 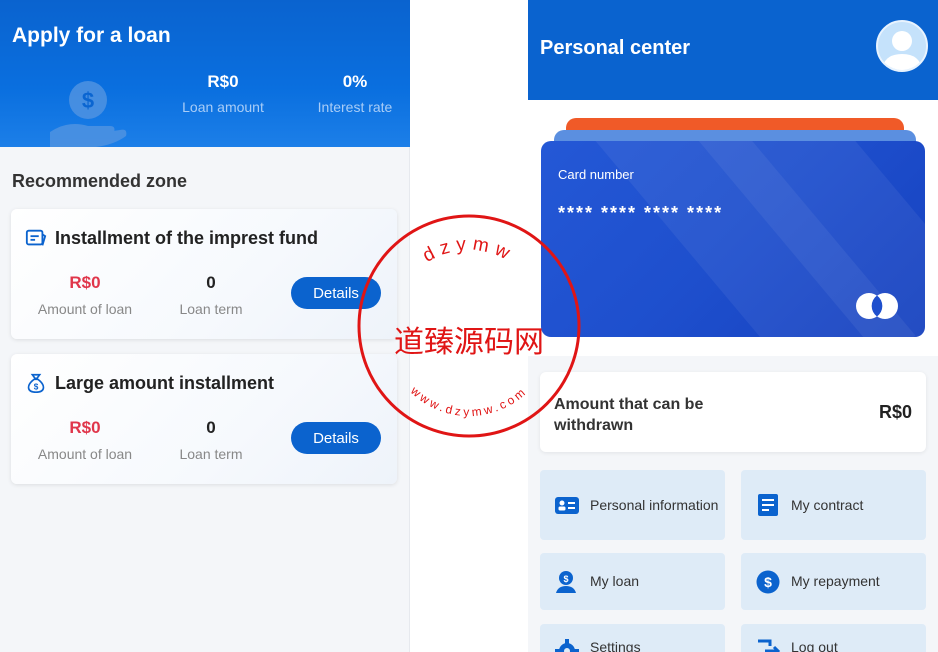 I want to click on user-loan-icon: $, so click(x=566, y=581).